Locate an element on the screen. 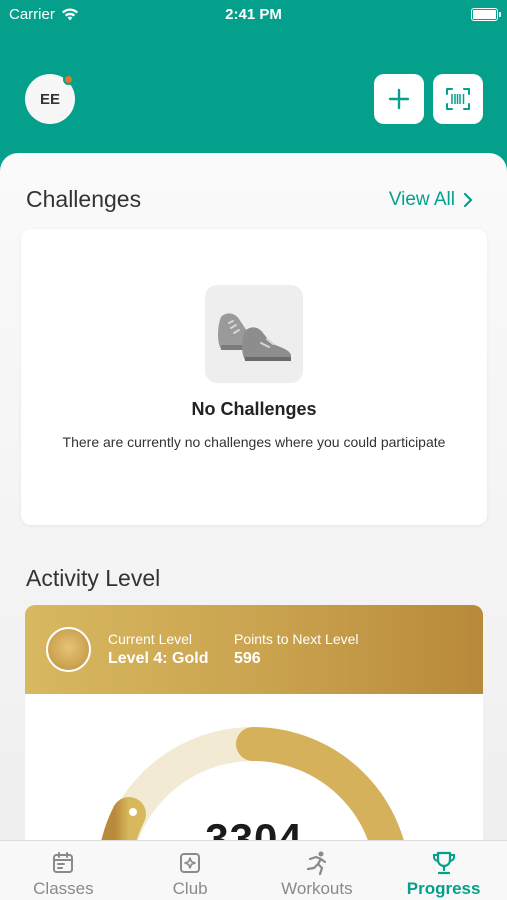  calendar-icon is located at coordinates (63, 862).